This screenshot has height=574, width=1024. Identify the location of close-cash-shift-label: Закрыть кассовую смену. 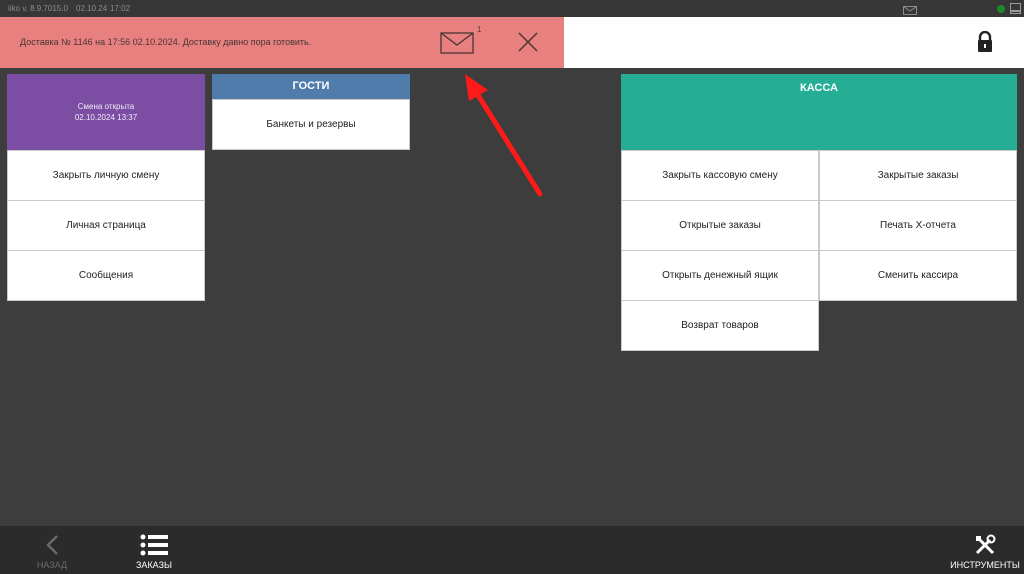
(720, 175).